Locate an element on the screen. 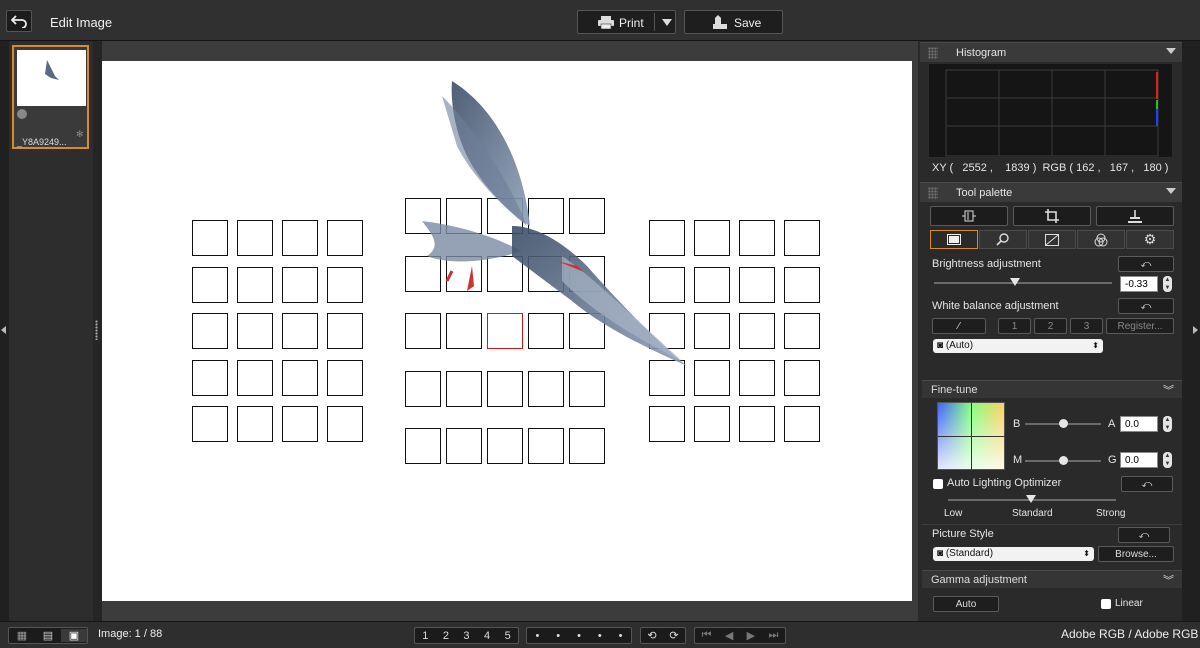  tab-crop is located at coordinates (1052, 216).